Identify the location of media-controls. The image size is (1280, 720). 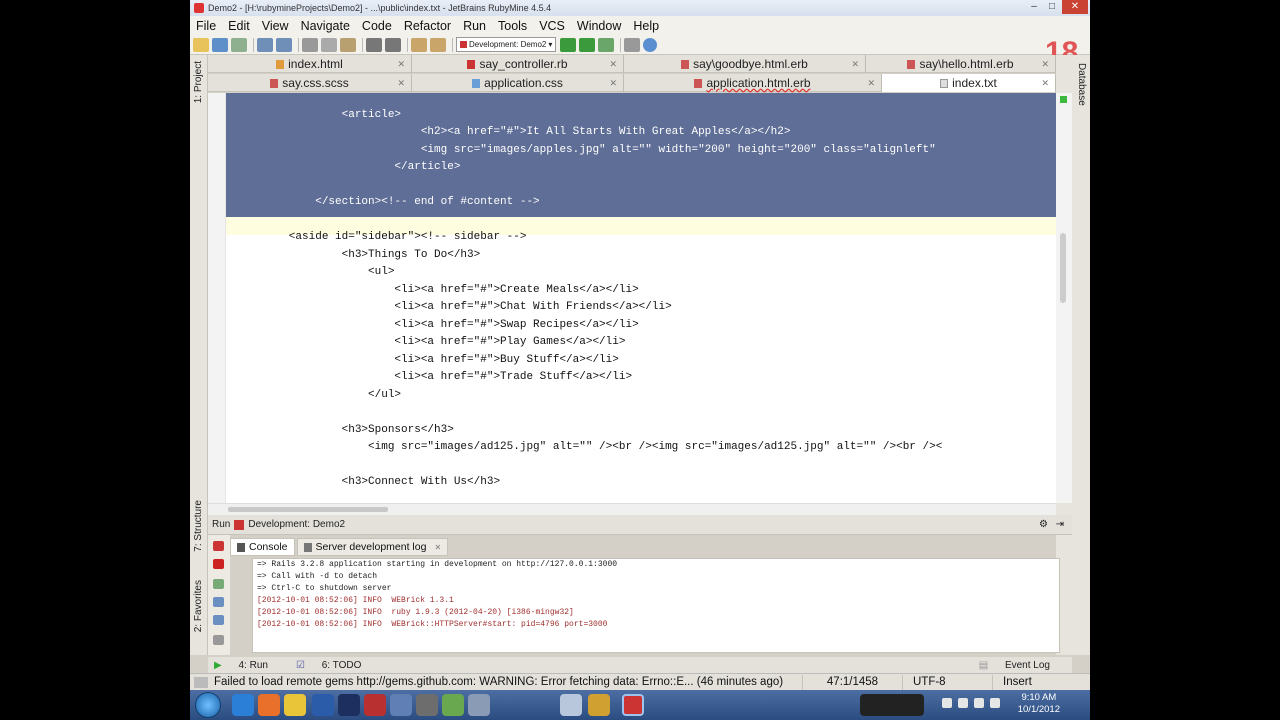
(892, 705).